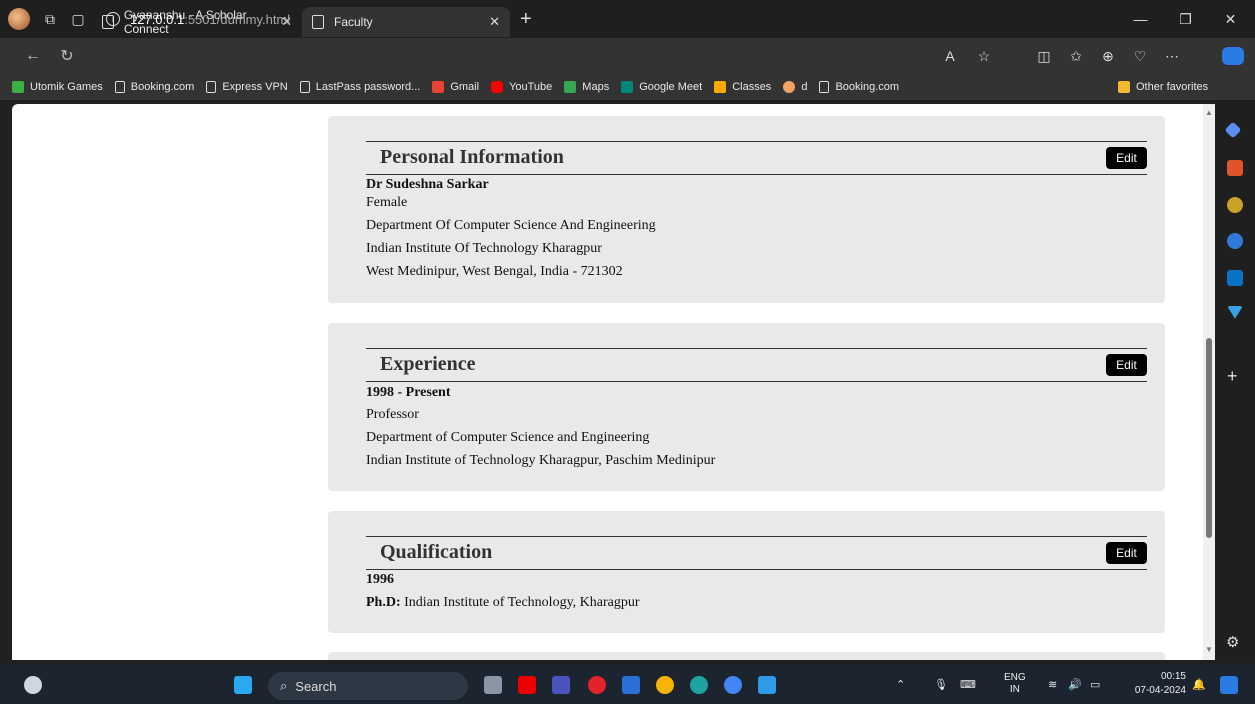 The image size is (1255, 704). I want to click on copilot-taskbar-icon, so click(1229, 685).